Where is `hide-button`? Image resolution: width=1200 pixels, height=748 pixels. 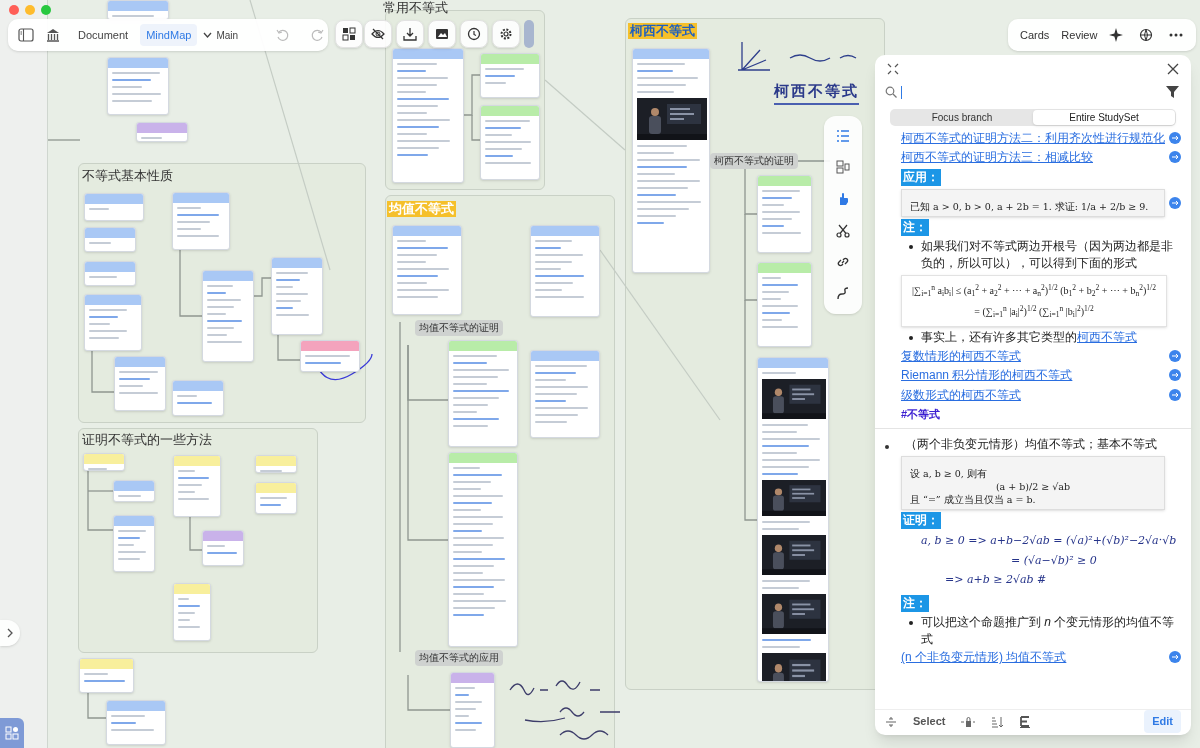 hide-button is located at coordinates (378, 34).